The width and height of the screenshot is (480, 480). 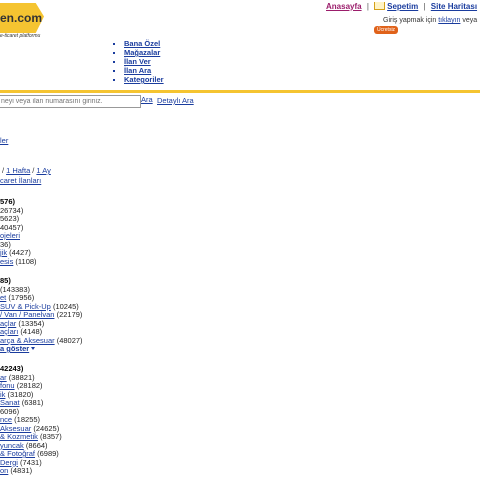 I want to click on menu-link: Kategoriler, so click(x=144, y=79).